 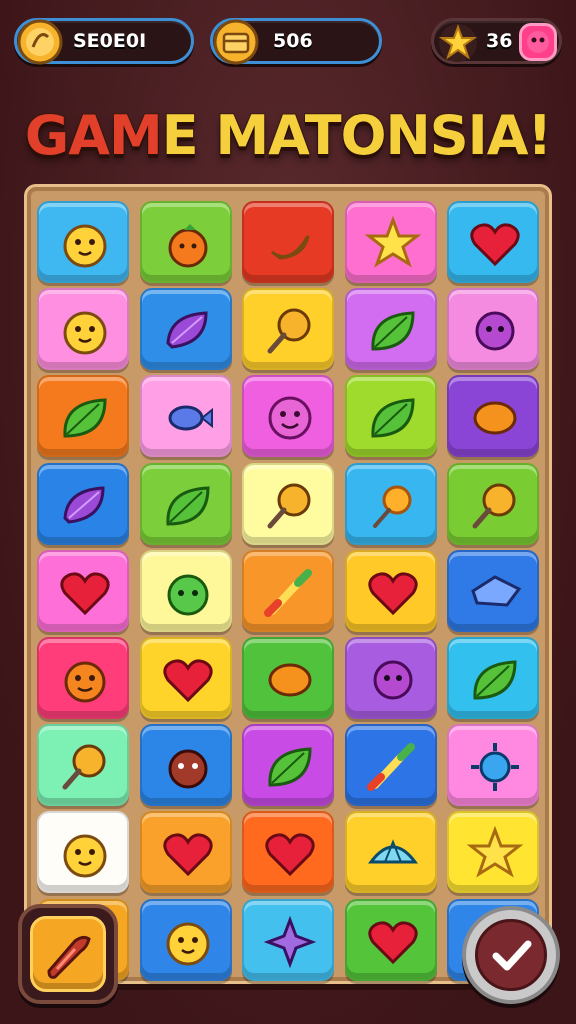 I want to click on chests-value: 506, so click(x=293, y=41).